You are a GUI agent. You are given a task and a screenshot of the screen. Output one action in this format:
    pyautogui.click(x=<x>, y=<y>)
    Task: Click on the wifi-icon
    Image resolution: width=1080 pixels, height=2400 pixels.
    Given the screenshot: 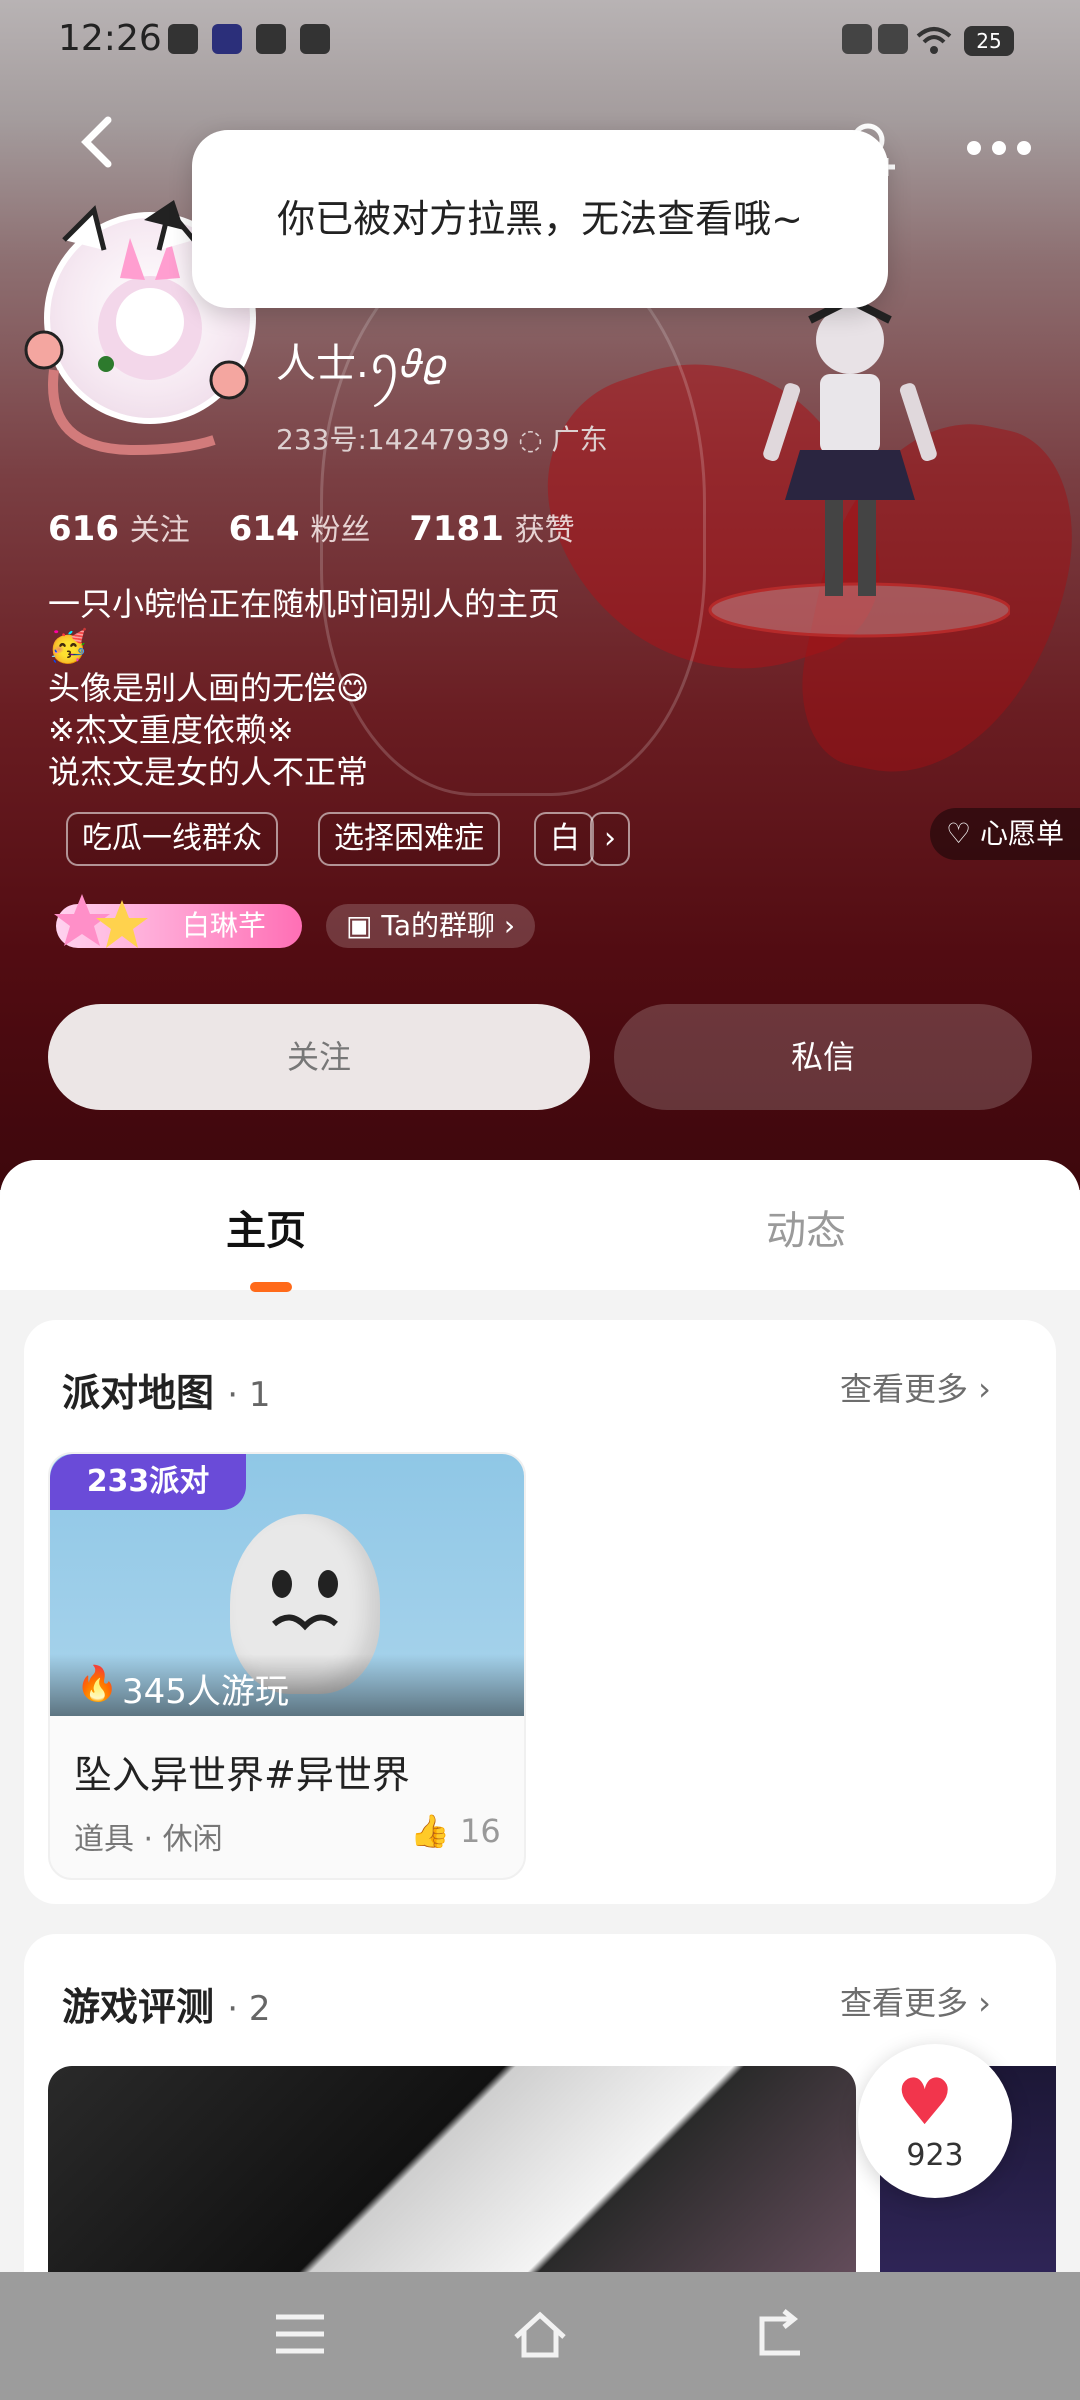 What is the action you would take?
    pyautogui.click(x=934, y=40)
    